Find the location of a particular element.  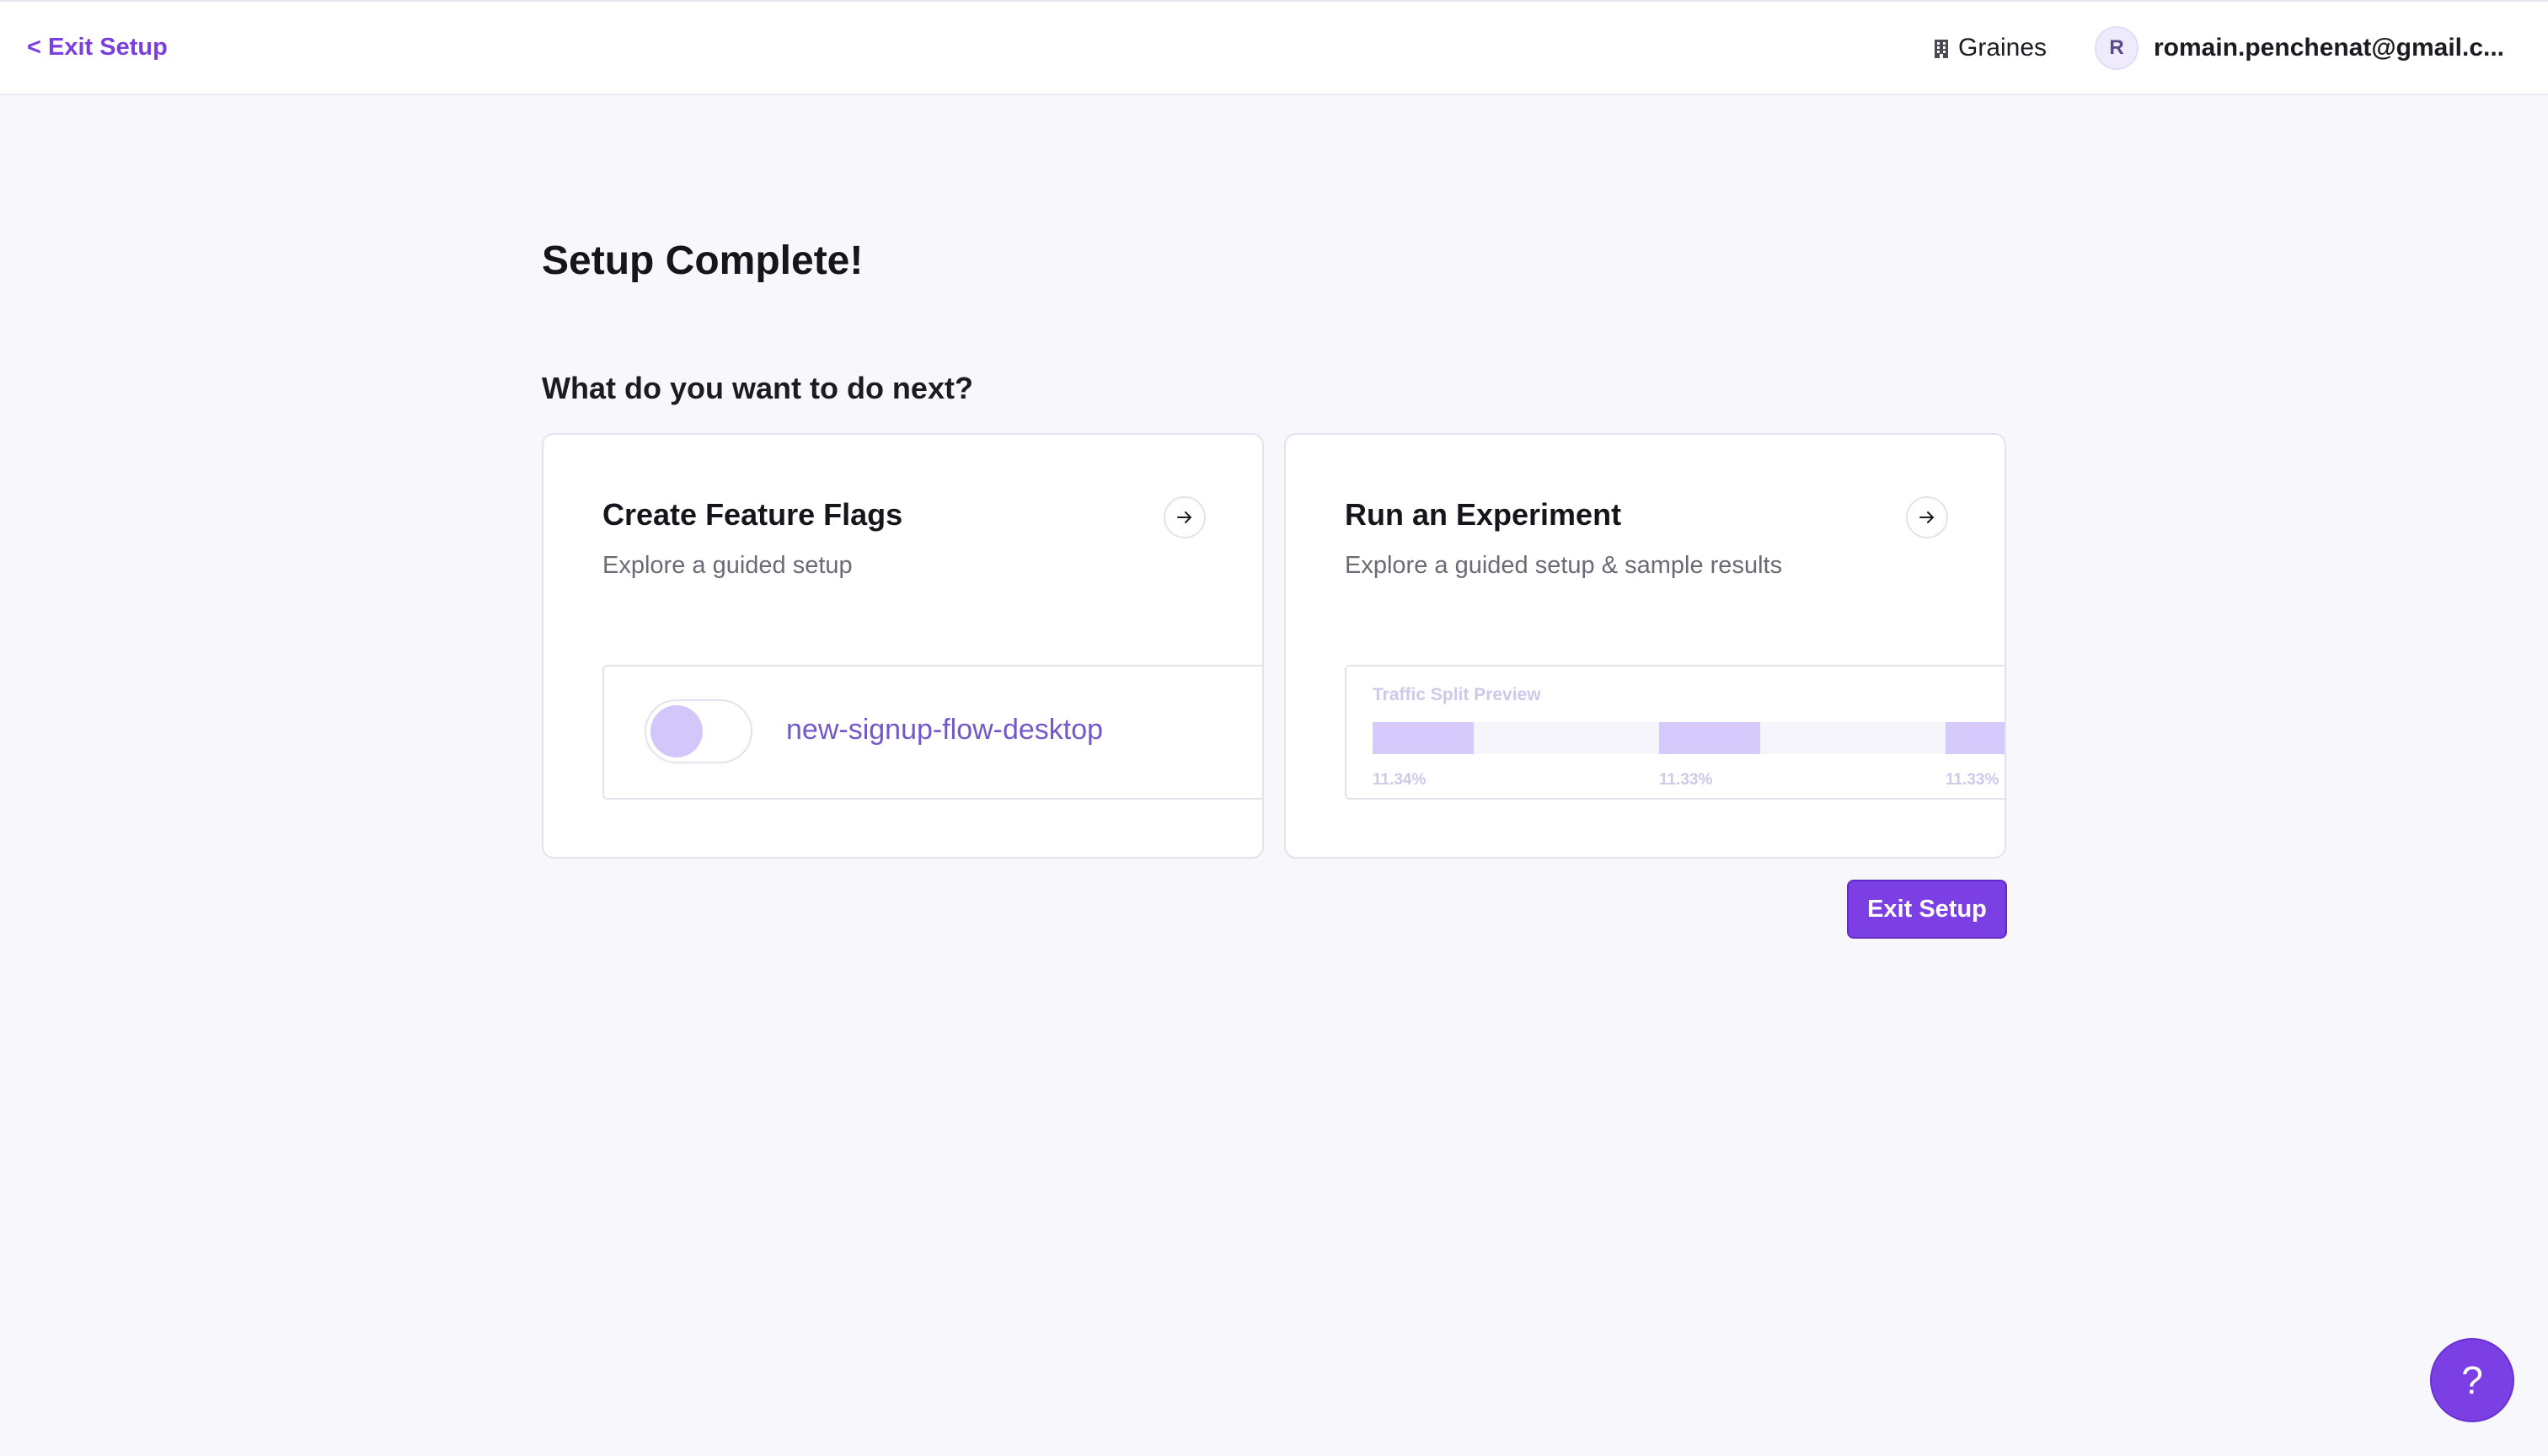

card-title: Run an Experiment is located at coordinates (1483, 514).